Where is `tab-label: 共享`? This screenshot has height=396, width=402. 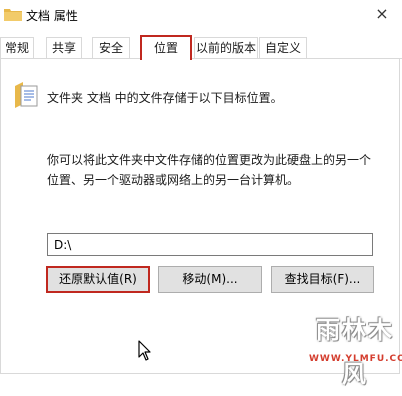 tab-label: 共享 is located at coordinates (63, 48).